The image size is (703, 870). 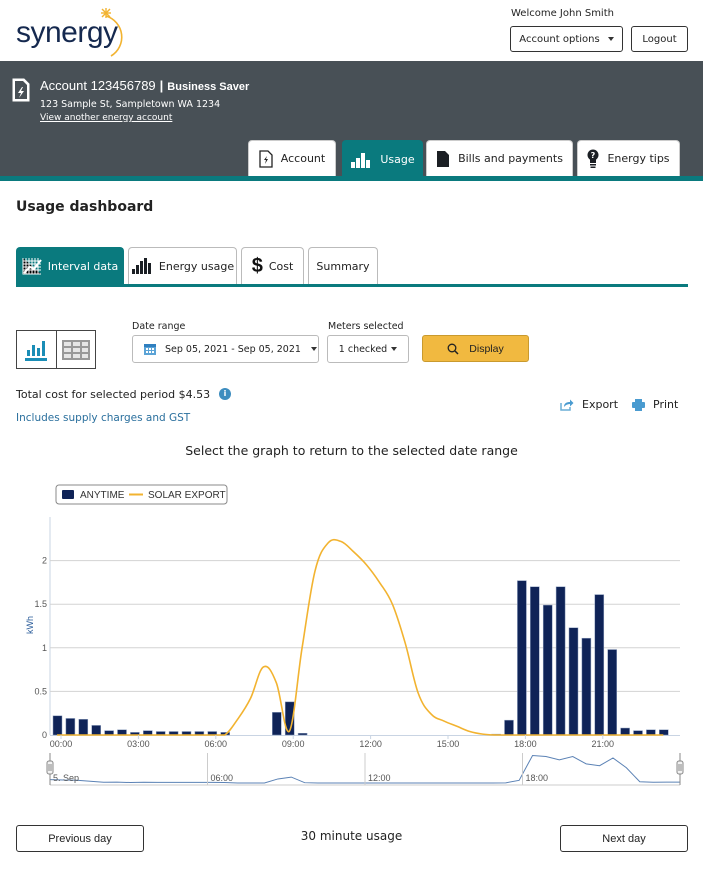 What do you see at coordinates (352, 285) in the screenshot?
I see `subtabs-underline` at bounding box center [352, 285].